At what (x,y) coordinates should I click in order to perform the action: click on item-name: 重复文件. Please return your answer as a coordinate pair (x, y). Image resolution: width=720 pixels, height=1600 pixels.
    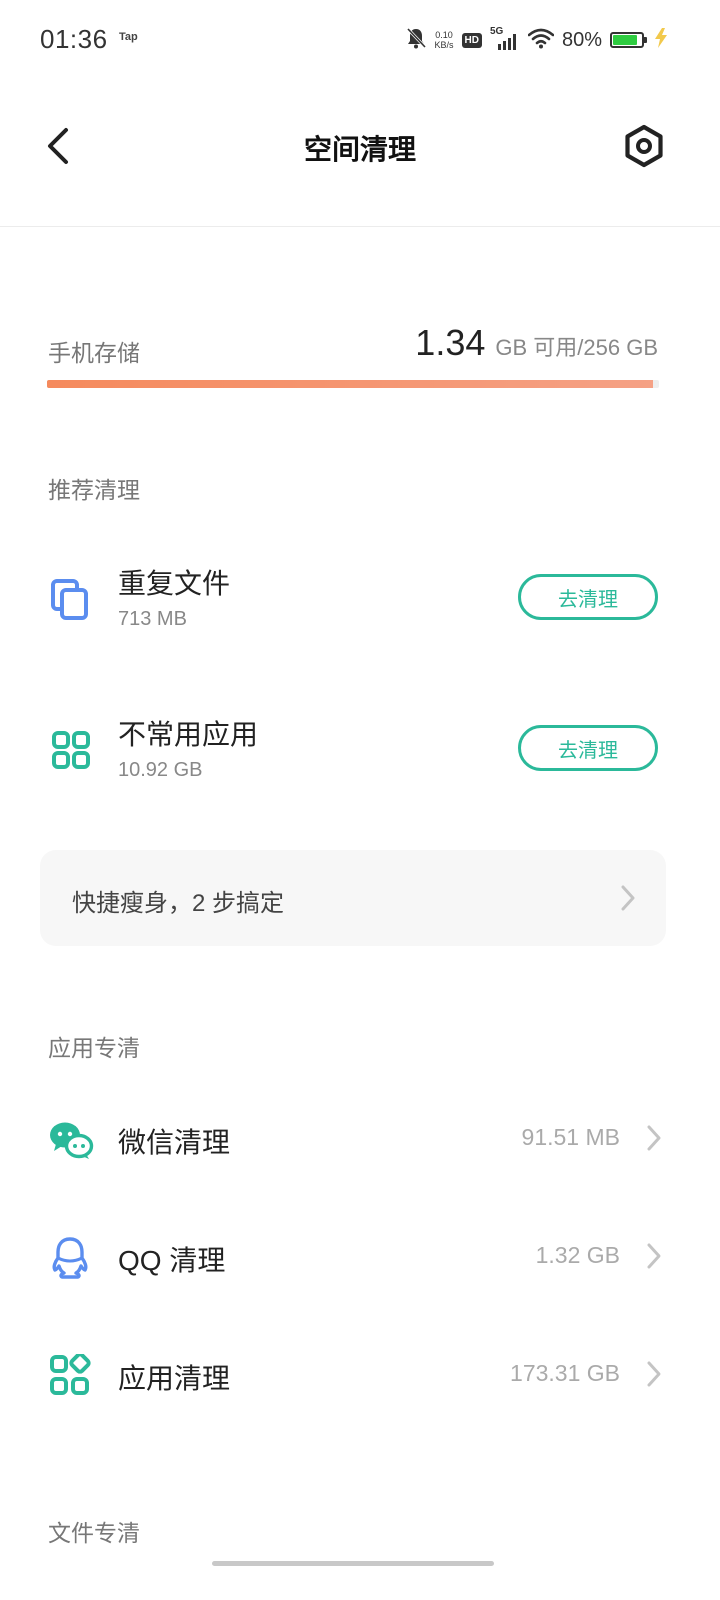
    Looking at the image, I should click on (174, 583).